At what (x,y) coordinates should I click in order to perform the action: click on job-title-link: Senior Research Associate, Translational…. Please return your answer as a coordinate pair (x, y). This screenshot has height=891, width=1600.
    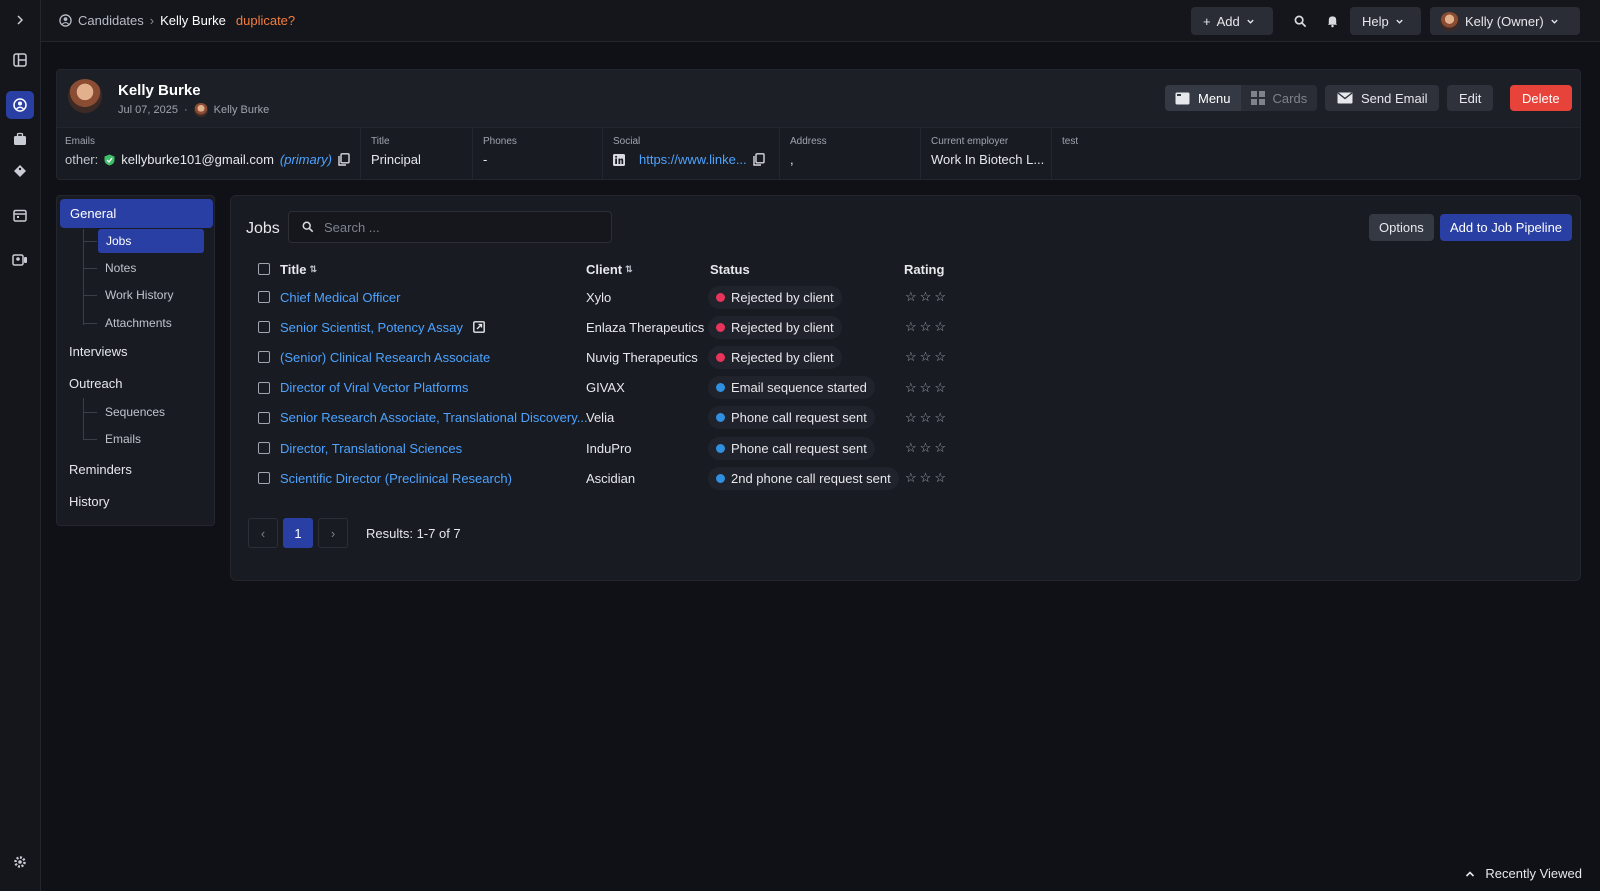
    Looking at the image, I should click on (434, 417).